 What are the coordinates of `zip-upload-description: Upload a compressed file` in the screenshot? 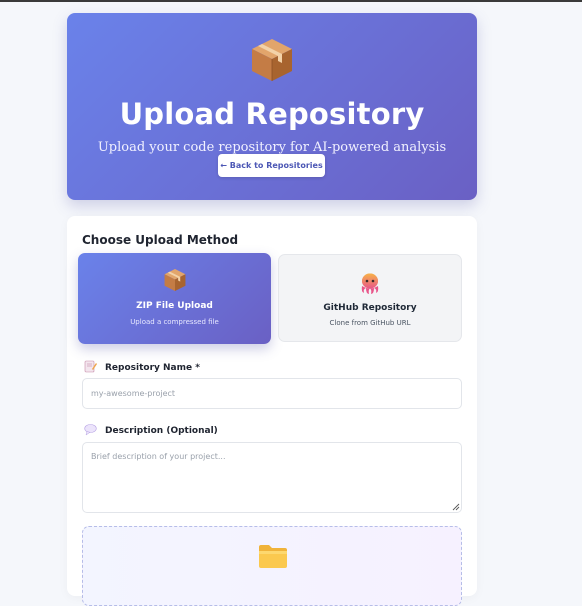 It's located at (174, 322).